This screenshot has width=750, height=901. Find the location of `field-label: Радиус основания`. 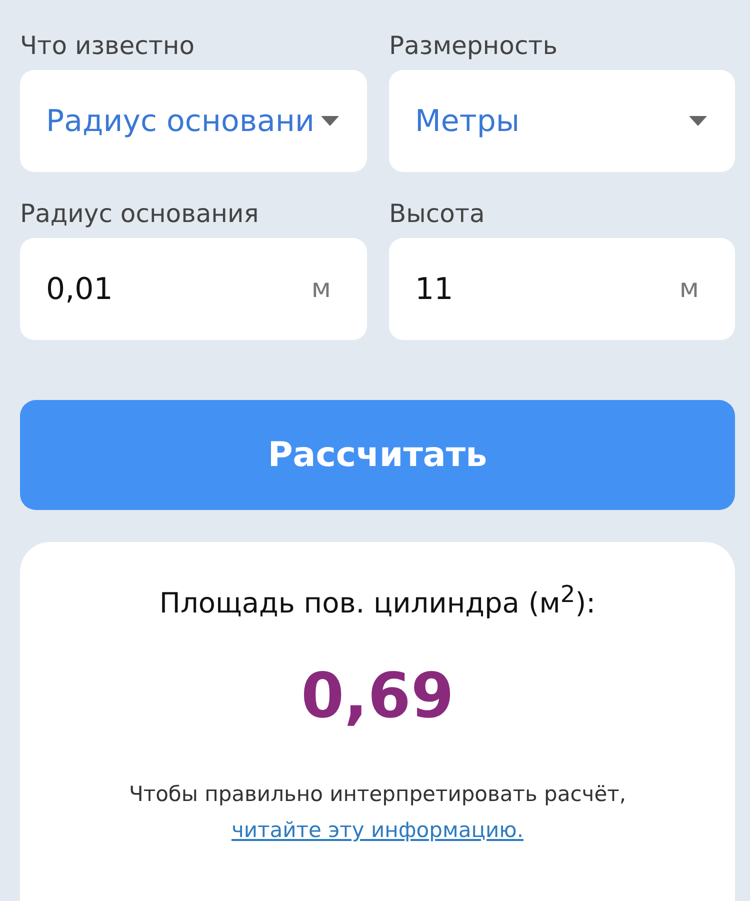

field-label: Радиус основания is located at coordinates (139, 214).